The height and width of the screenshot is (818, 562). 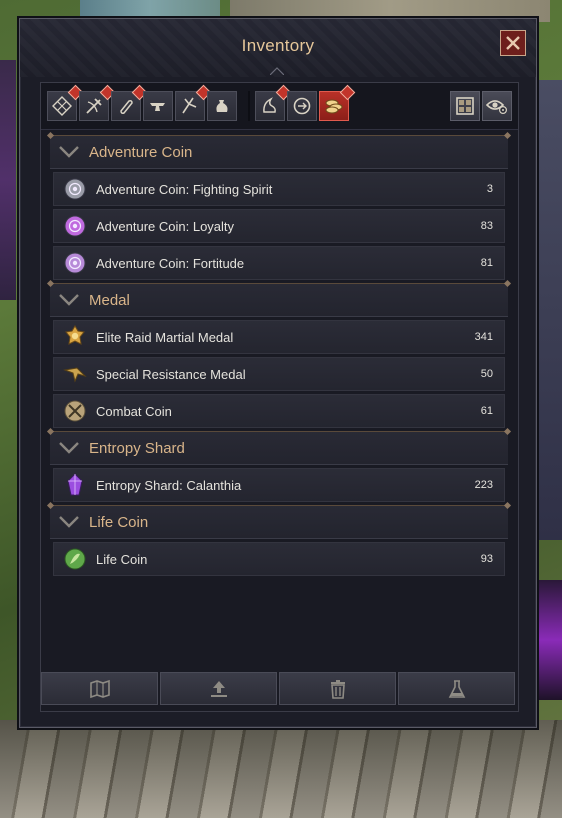 I want to click on item-quantity: 341, so click(x=483, y=337).